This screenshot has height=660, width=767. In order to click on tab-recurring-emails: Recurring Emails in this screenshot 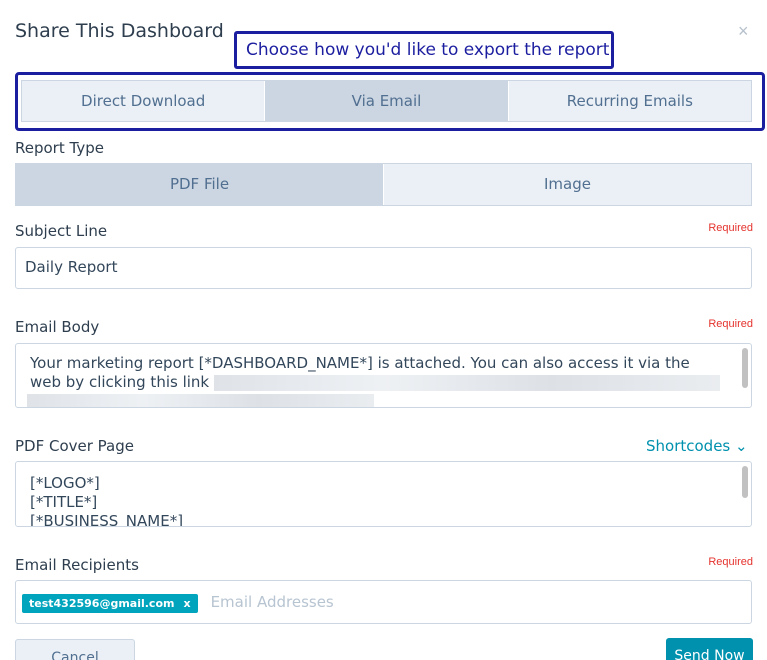, I will do `click(629, 101)`.